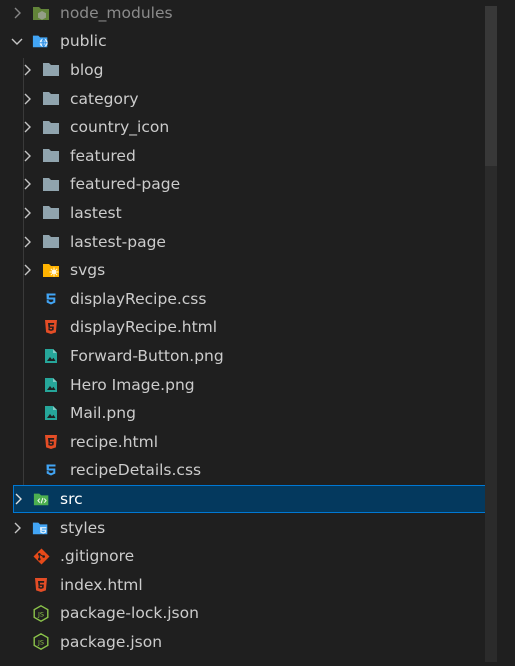 This screenshot has height=666, width=515. I want to click on tree-item-src: src, so click(254, 499).